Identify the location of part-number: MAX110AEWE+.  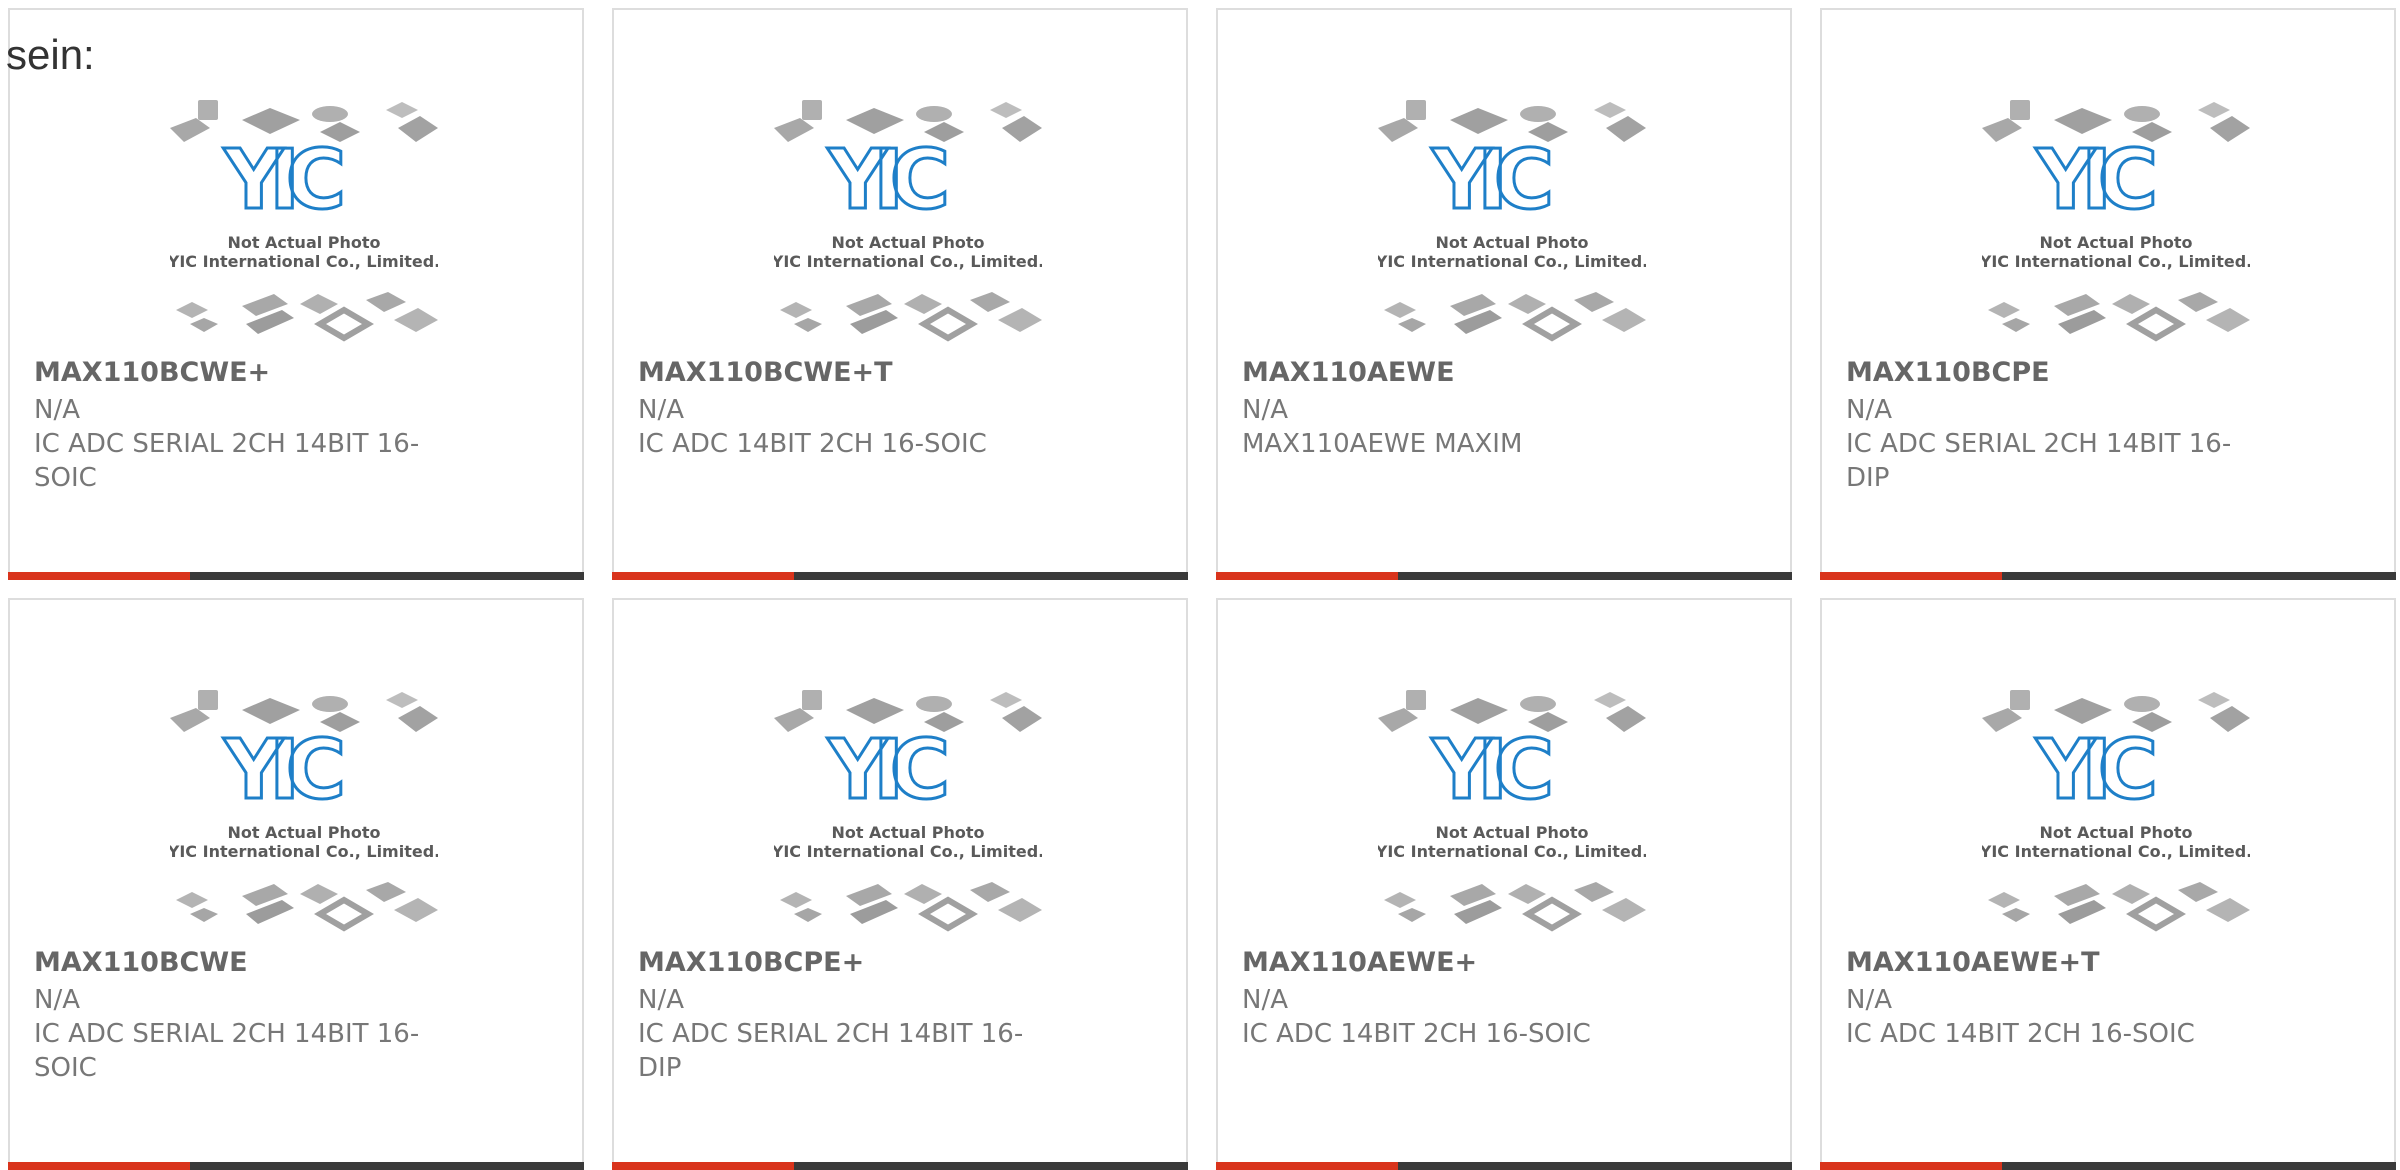
(1452, 963).